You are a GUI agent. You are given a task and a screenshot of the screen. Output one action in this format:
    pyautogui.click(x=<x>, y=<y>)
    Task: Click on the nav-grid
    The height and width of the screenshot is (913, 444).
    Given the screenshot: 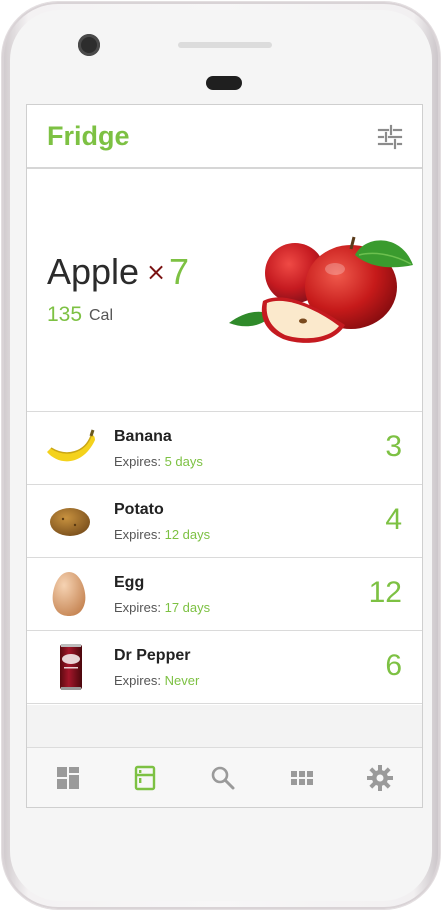 What is the action you would take?
    pyautogui.click(x=302, y=778)
    